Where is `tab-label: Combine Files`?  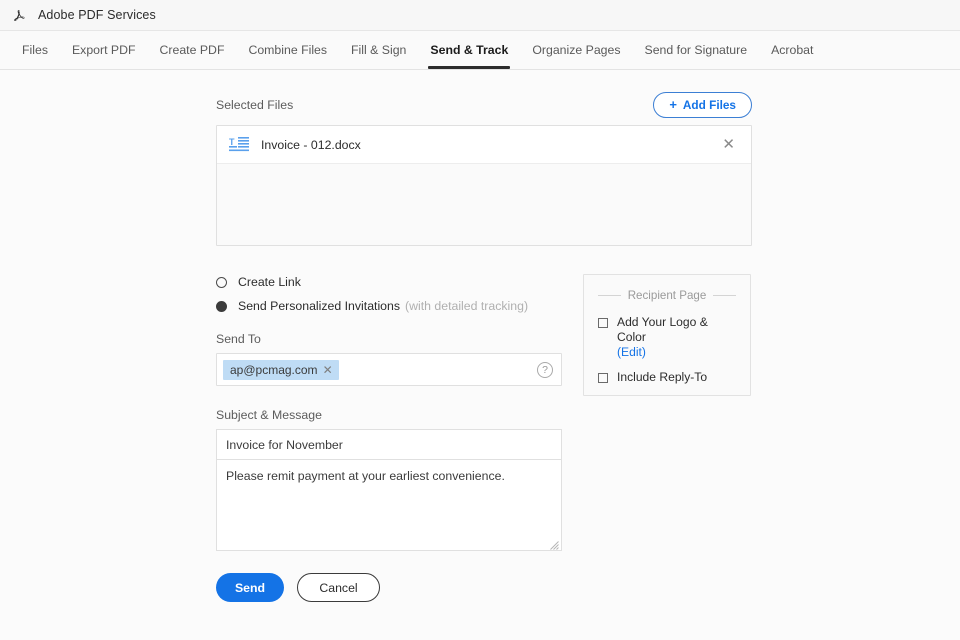
tab-label: Combine Files is located at coordinates (288, 50).